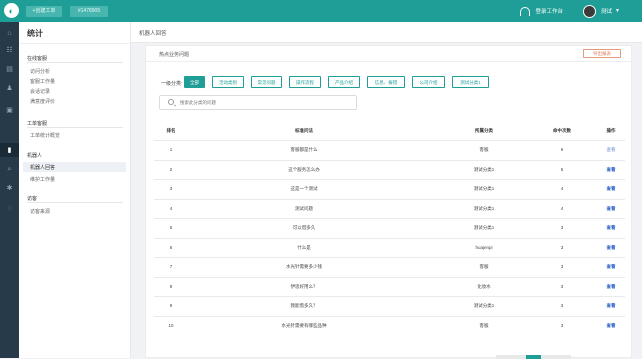  Describe the element at coordinates (304, 130) in the screenshot. I see `header-question: 标准问法` at that location.